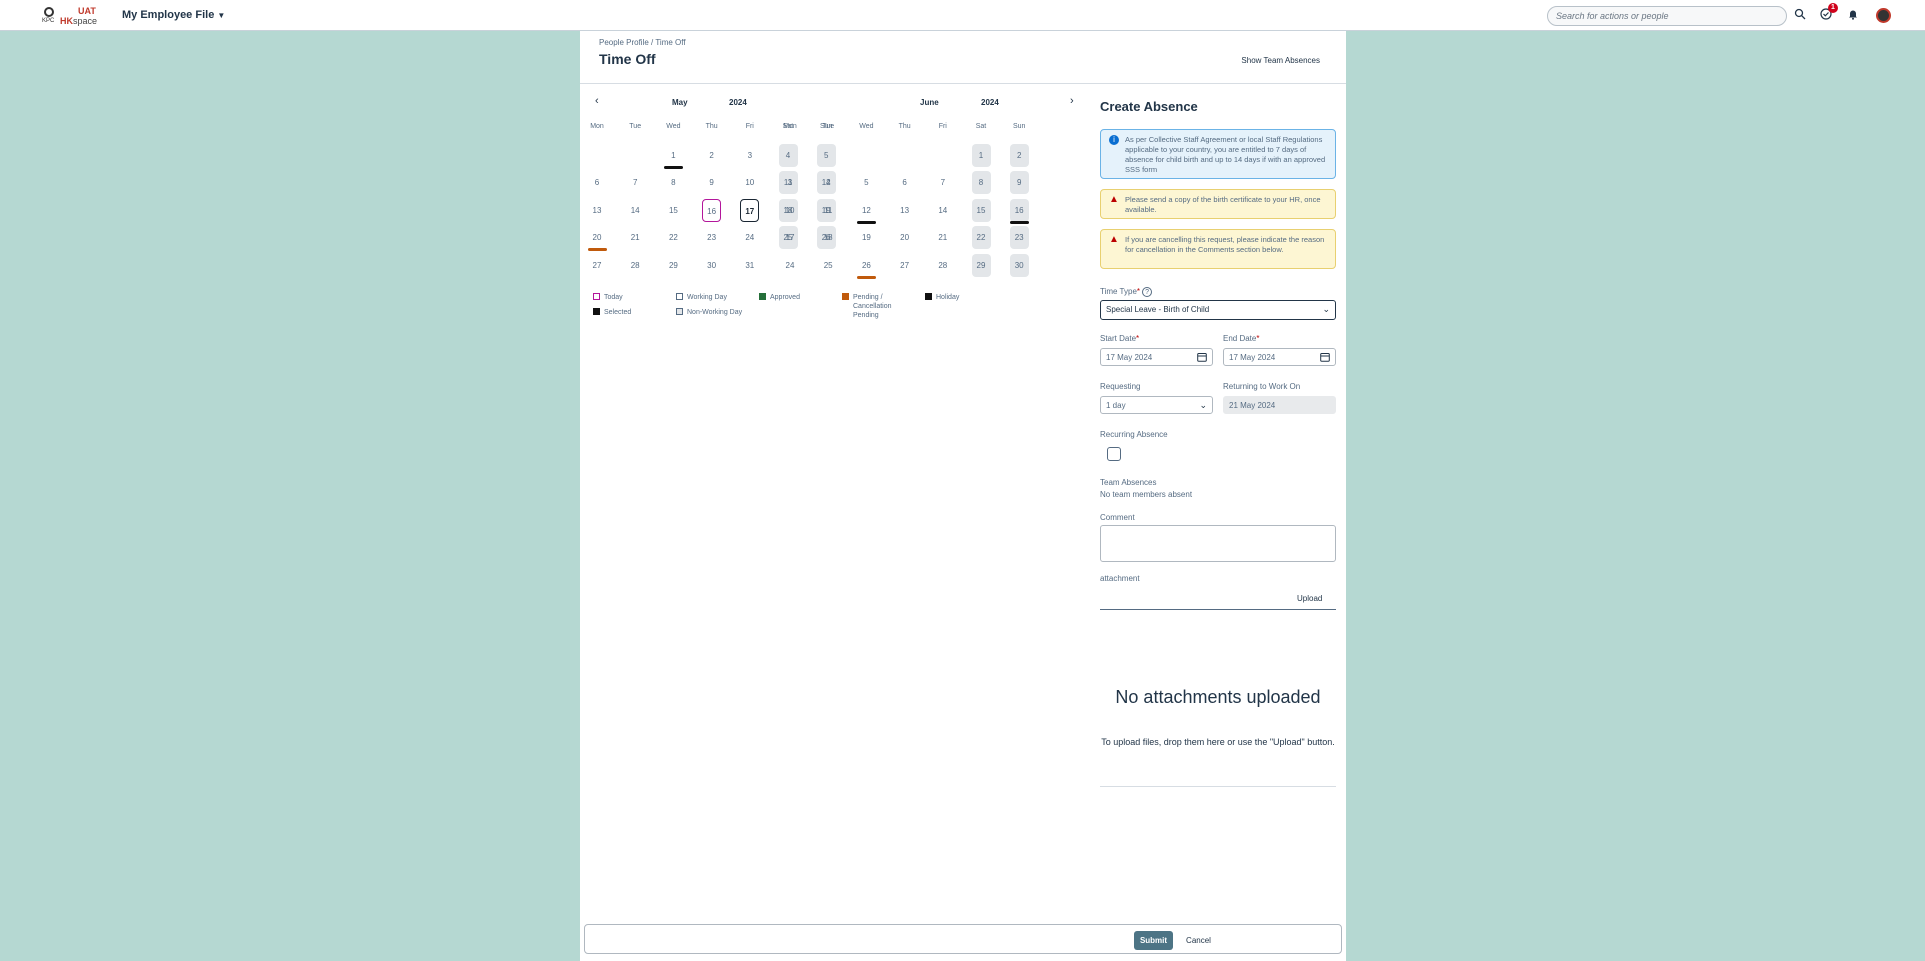  I want to click on breadcrumb: People Profile / Time Off, so click(642, 42).